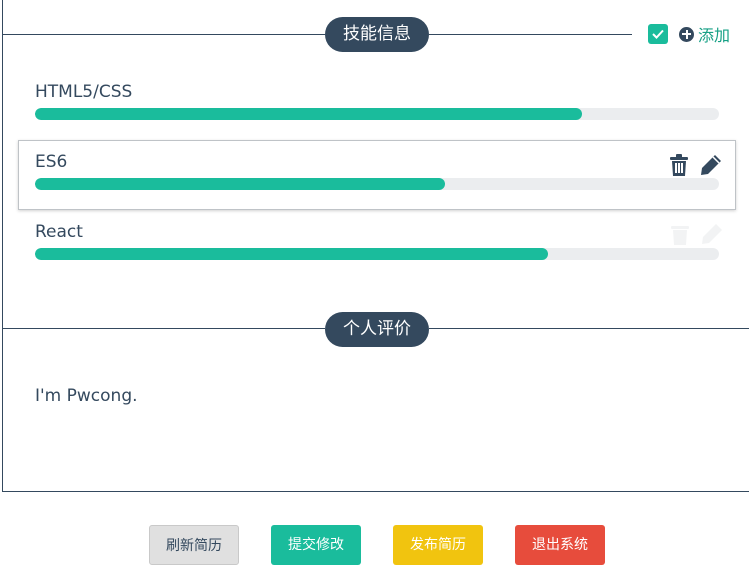 The image size is (749, 575). Describe the element at coordinates (163, 328) in the screenshot. I see `evaluation-divider-left` at that location.